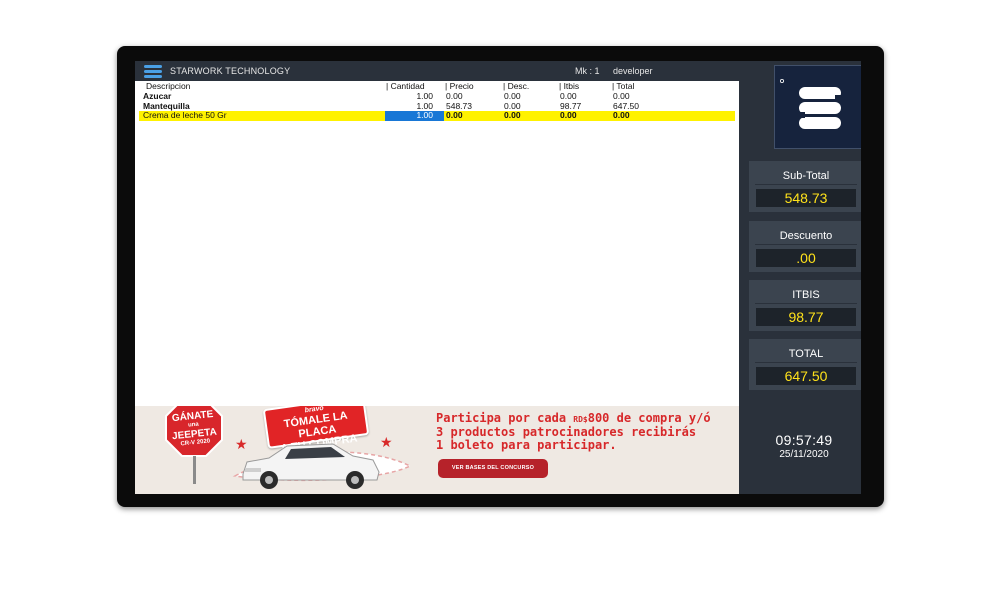  I want to click on descuento-card: Descuento .00, so click(805, 246).